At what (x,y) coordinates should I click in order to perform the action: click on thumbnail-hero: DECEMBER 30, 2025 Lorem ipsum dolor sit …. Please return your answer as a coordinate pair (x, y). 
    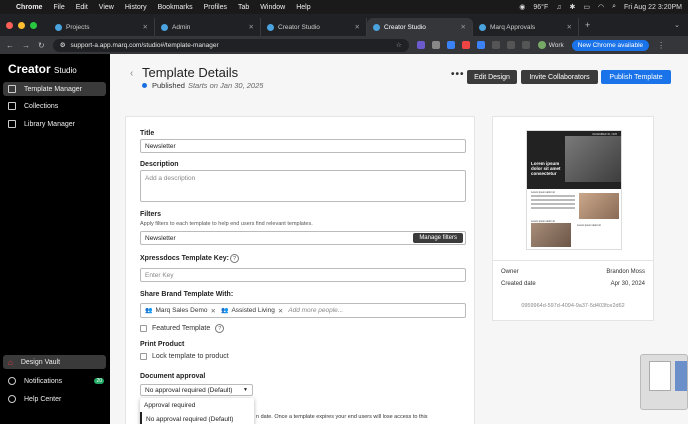
    Looking at the image, I should click on (574, 160).